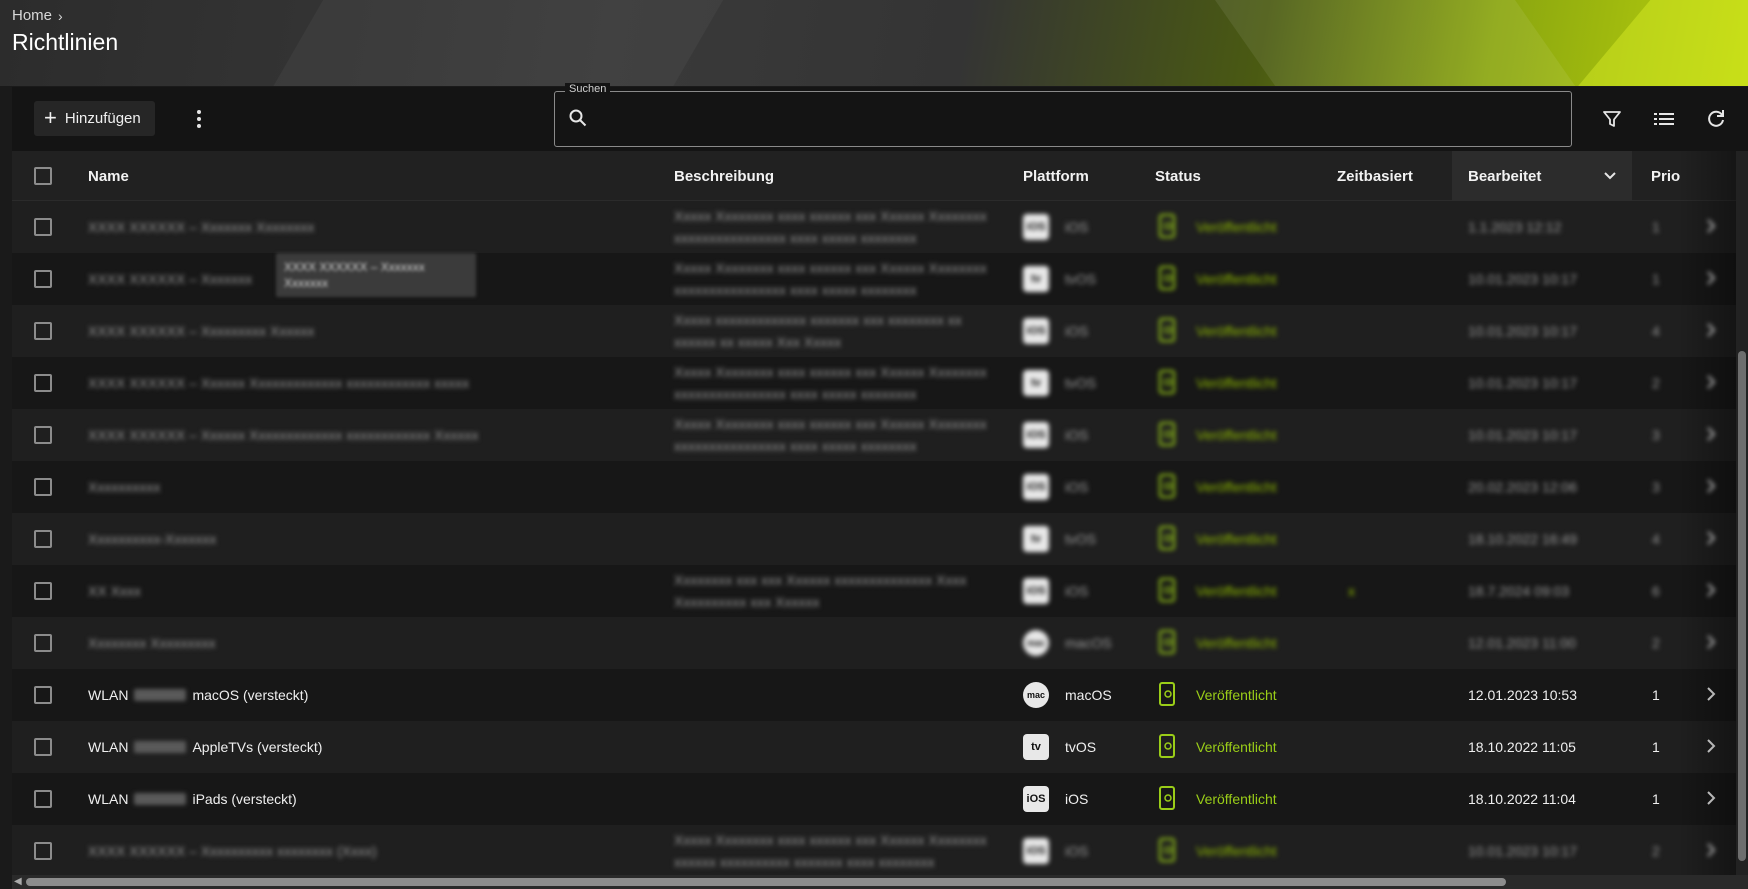 The image size is (1748, 889). Describe the element at coordinates (1074, 119) in the screenshot. I see `search-input` at that location.